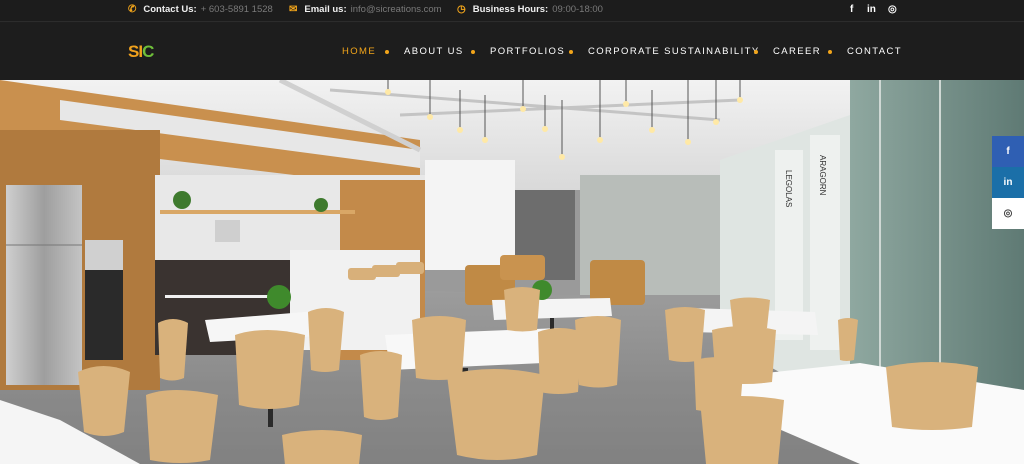 The height and width of the screenshot is (464, 1024). I want to click on email-address: info@sicreations.com, so click(396, 9).